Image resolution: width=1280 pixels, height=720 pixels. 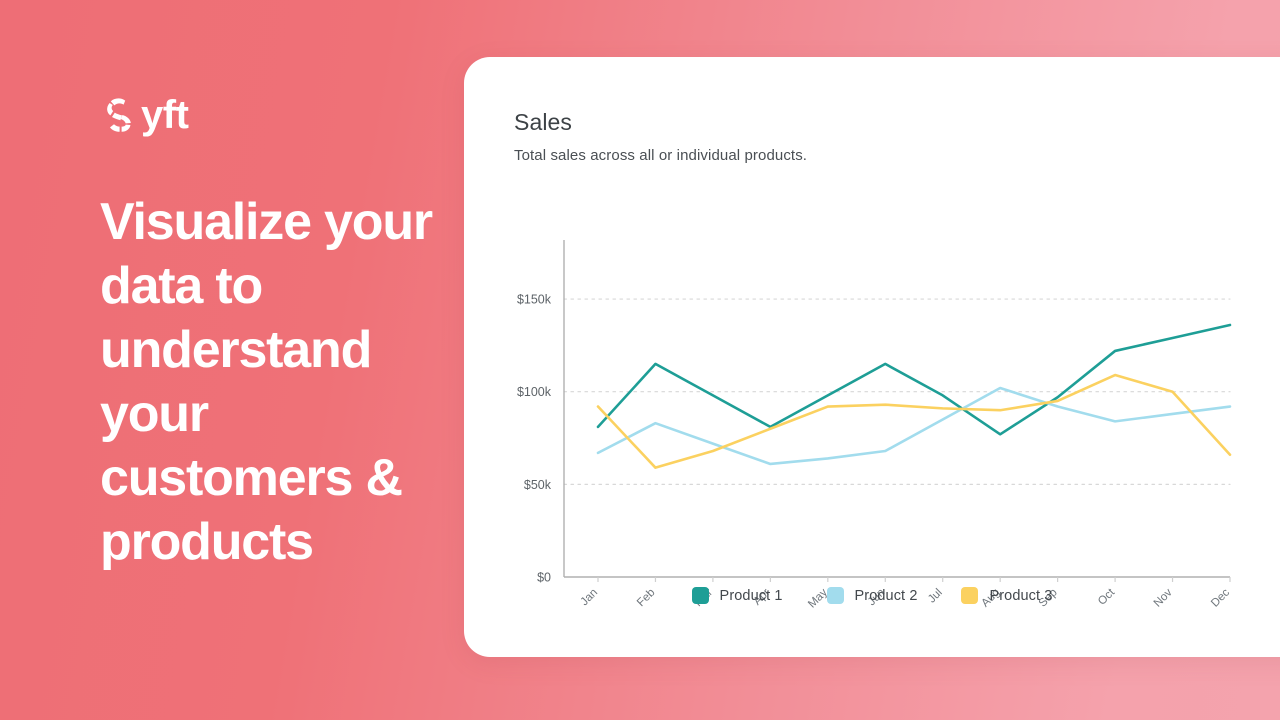 I want to click on syft-logo: yft, so click(x=270, y=115).